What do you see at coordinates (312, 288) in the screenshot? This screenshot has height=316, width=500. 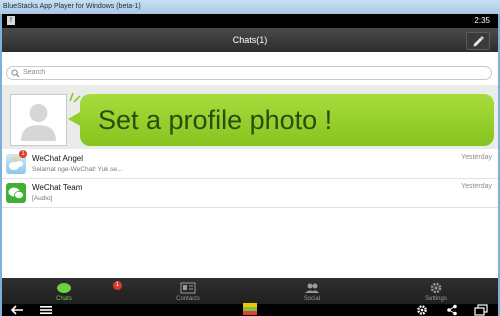 I see `people-icon` at bounding box center [312, 288].